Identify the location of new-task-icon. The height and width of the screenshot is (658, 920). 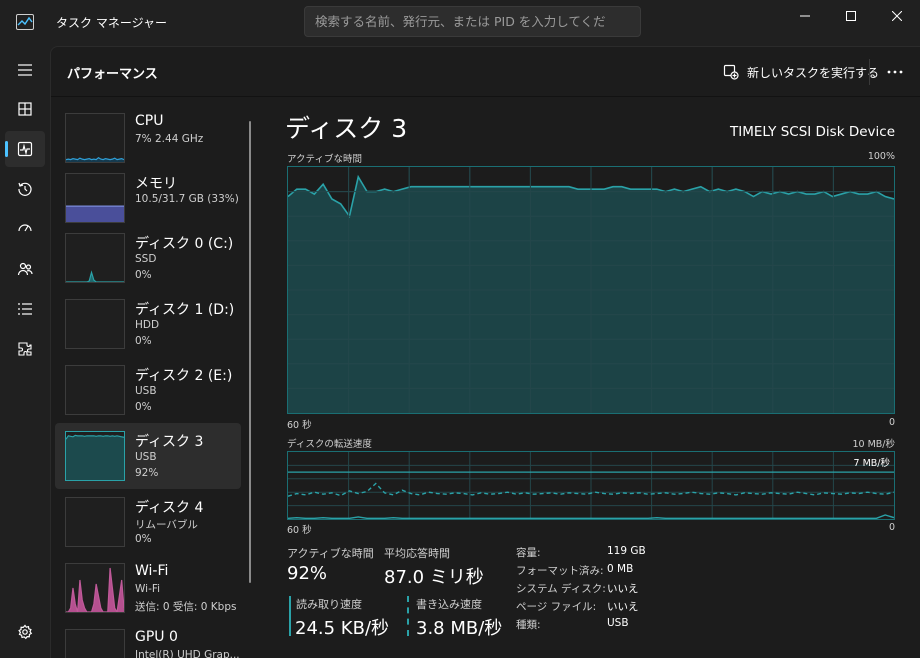
(731, 72).